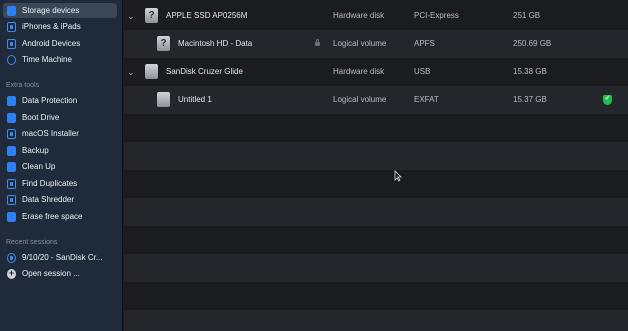  I want to click on device-name: APPLE SSD AP0256M, so click(207, 15).